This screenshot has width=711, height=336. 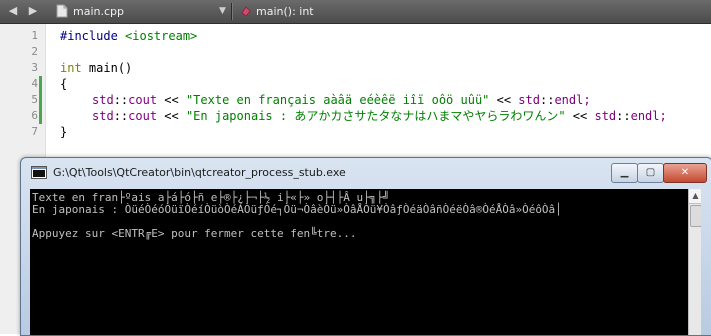 What do you see at coordinates (62, 11) in the screenshot?
I see `cpp-file-icon` at bounding box center [62, 11].